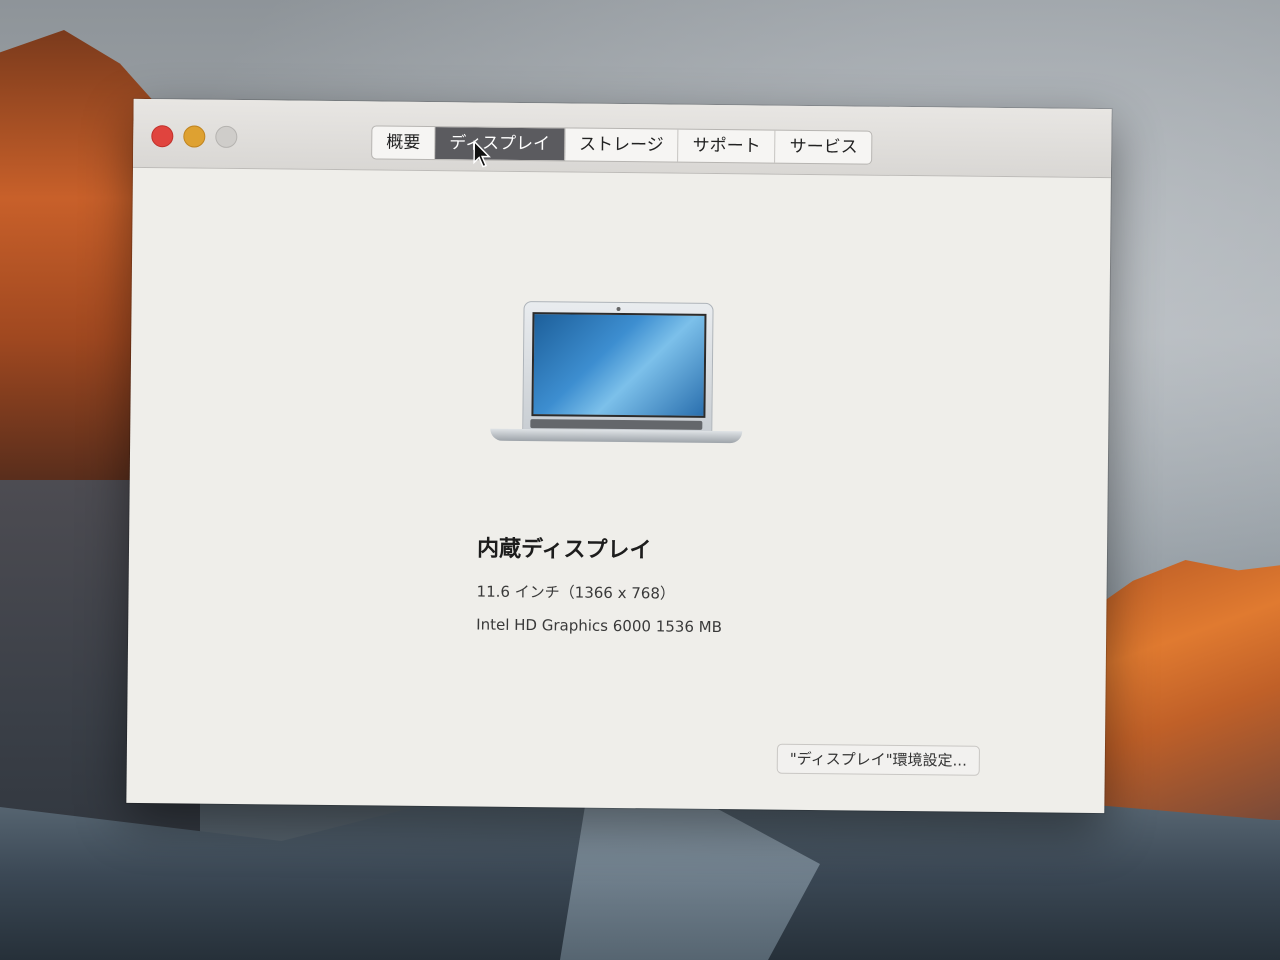  Describe the element at coordinates (576, 592) in the screenshot. I see `display-size: 11.6 インチ（1366 x 768）` at that location.